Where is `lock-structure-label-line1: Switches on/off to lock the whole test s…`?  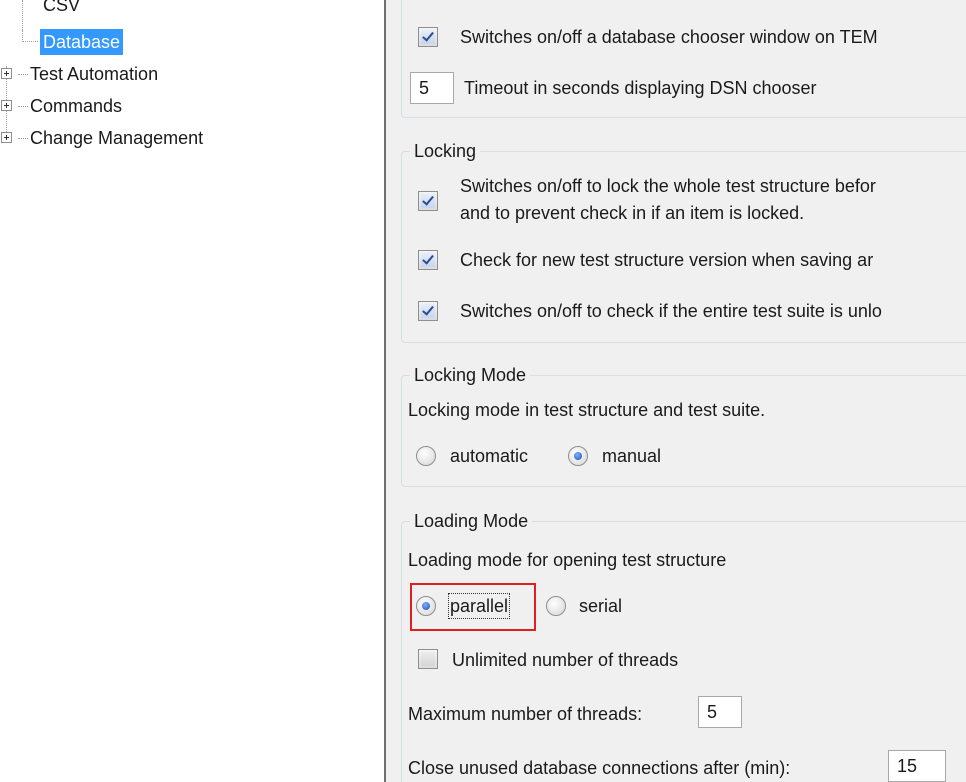
lock-structure-label-line1: Switches on/off to lock the whole test s… is located at coordinates (668, 186).